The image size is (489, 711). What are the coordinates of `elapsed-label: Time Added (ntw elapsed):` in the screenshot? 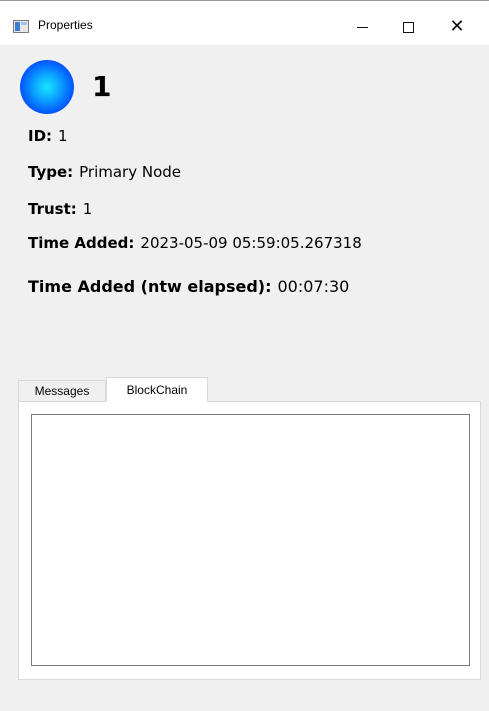 It's located at (150, 286).